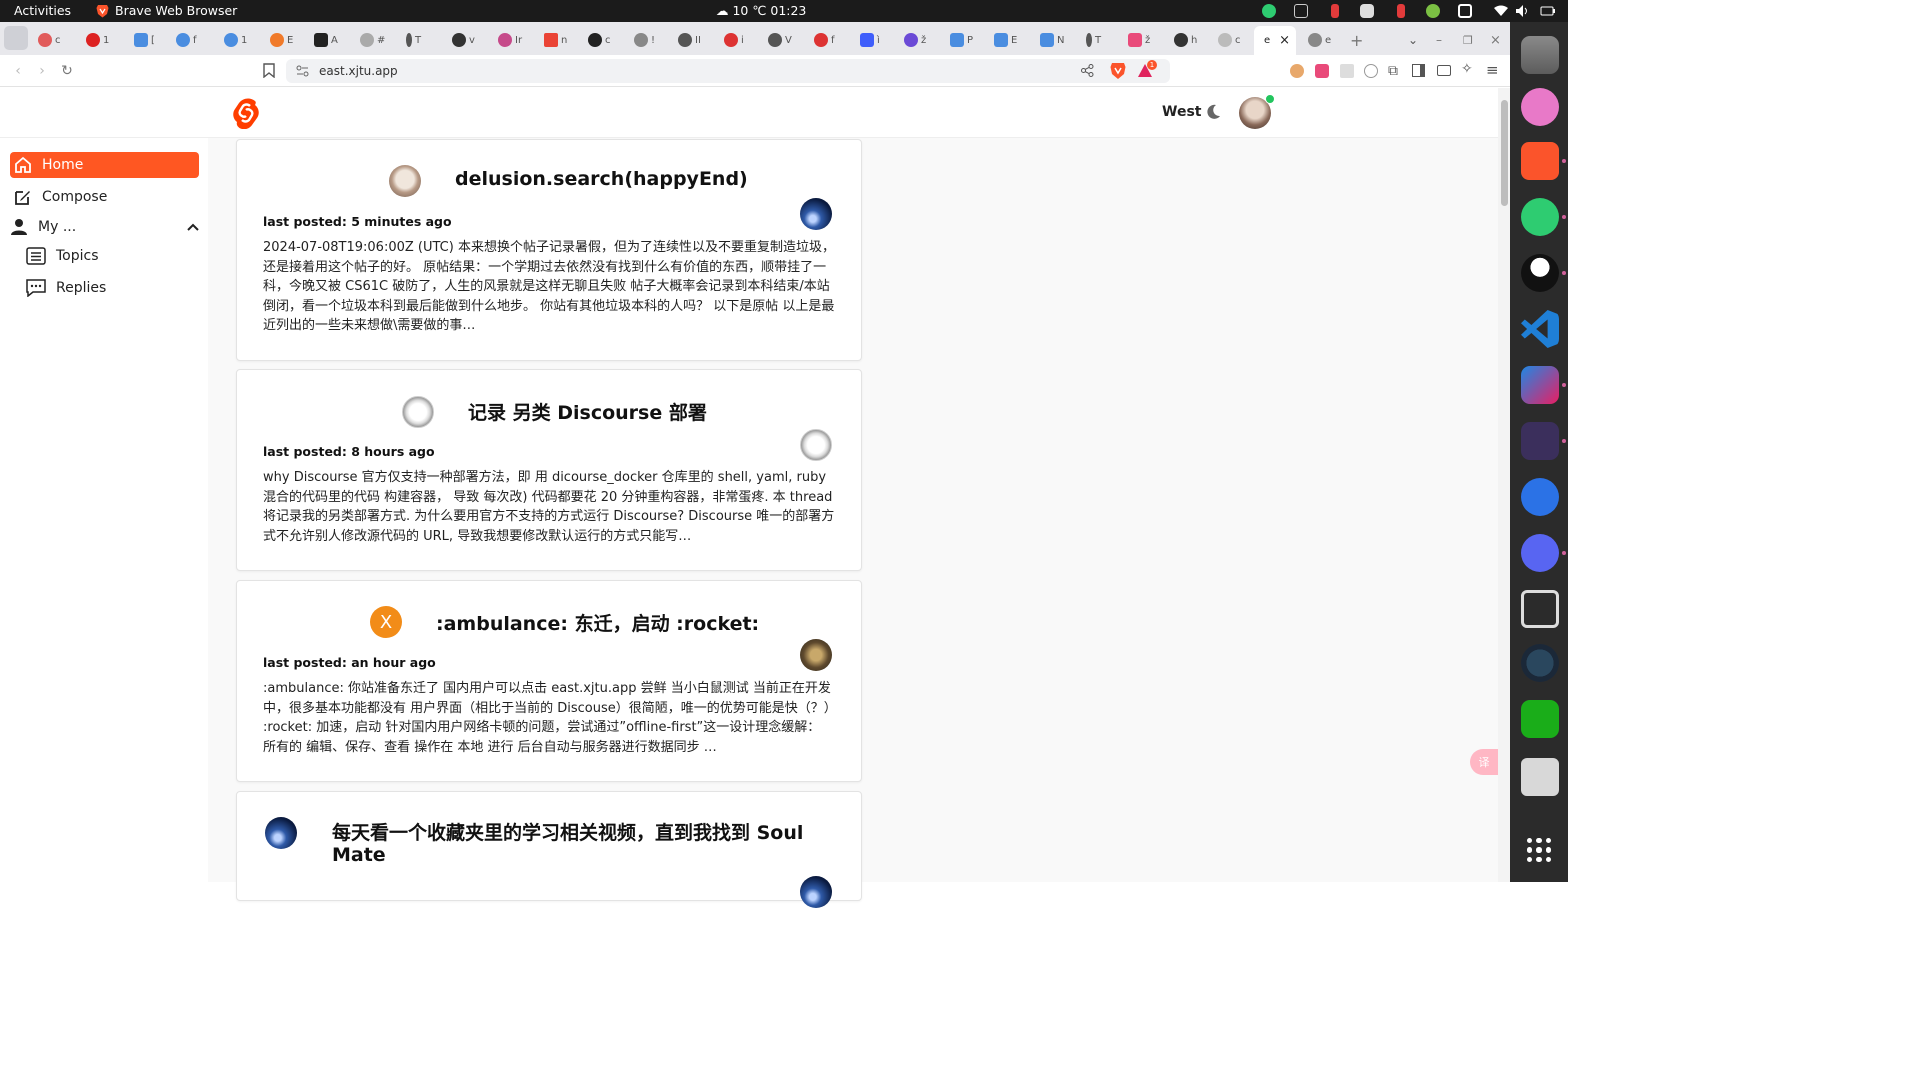 This screenshot has width=1920, height=1080. What do you see at coordinates (1444, 70) in the screenshot?
I see `wallet-icon` at bounding box center [1444, 70].